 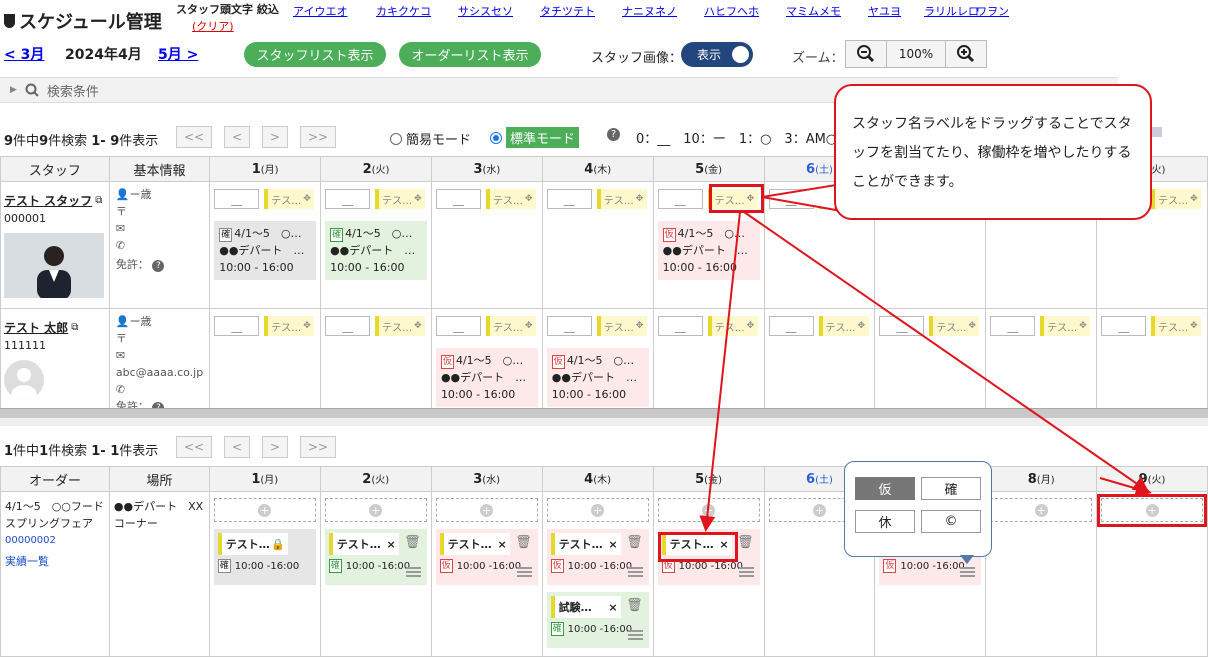 What do you see at coordinates (967, 559) in the screenshot?
I see `popup-pointer` at bounding box center [967, 559].